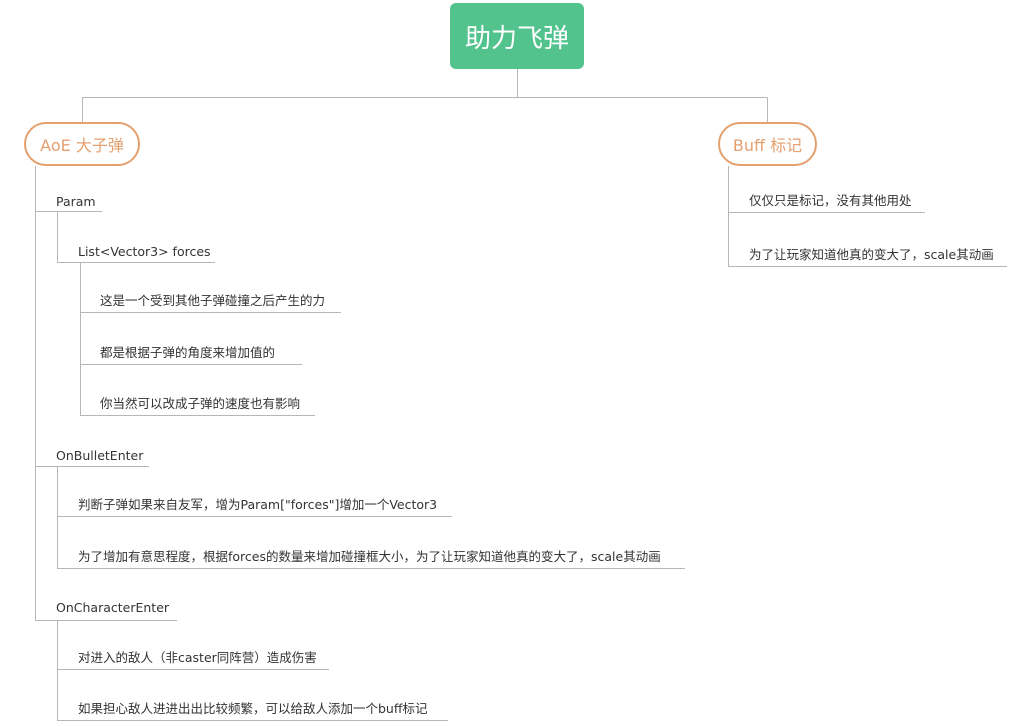 Image resolution: width=1019 pixels, height=727 pixels. I want to click on node-forces-note-1: 这是一个受到其他子弹碰撞之后产生的力, so click(212, 301).